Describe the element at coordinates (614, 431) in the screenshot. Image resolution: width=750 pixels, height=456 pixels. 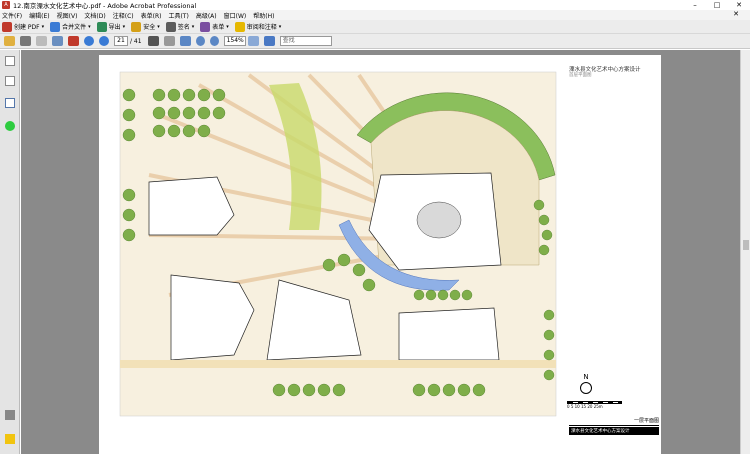
I see `sheet-project: 溧水县文化艺术中心方案设计` at that location.